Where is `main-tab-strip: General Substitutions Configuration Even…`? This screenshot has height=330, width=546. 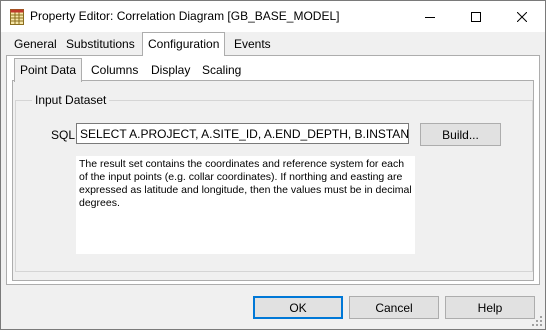 main-tab-strip: General Substitutions Configuration Even… is located at coordinates (273, 44).